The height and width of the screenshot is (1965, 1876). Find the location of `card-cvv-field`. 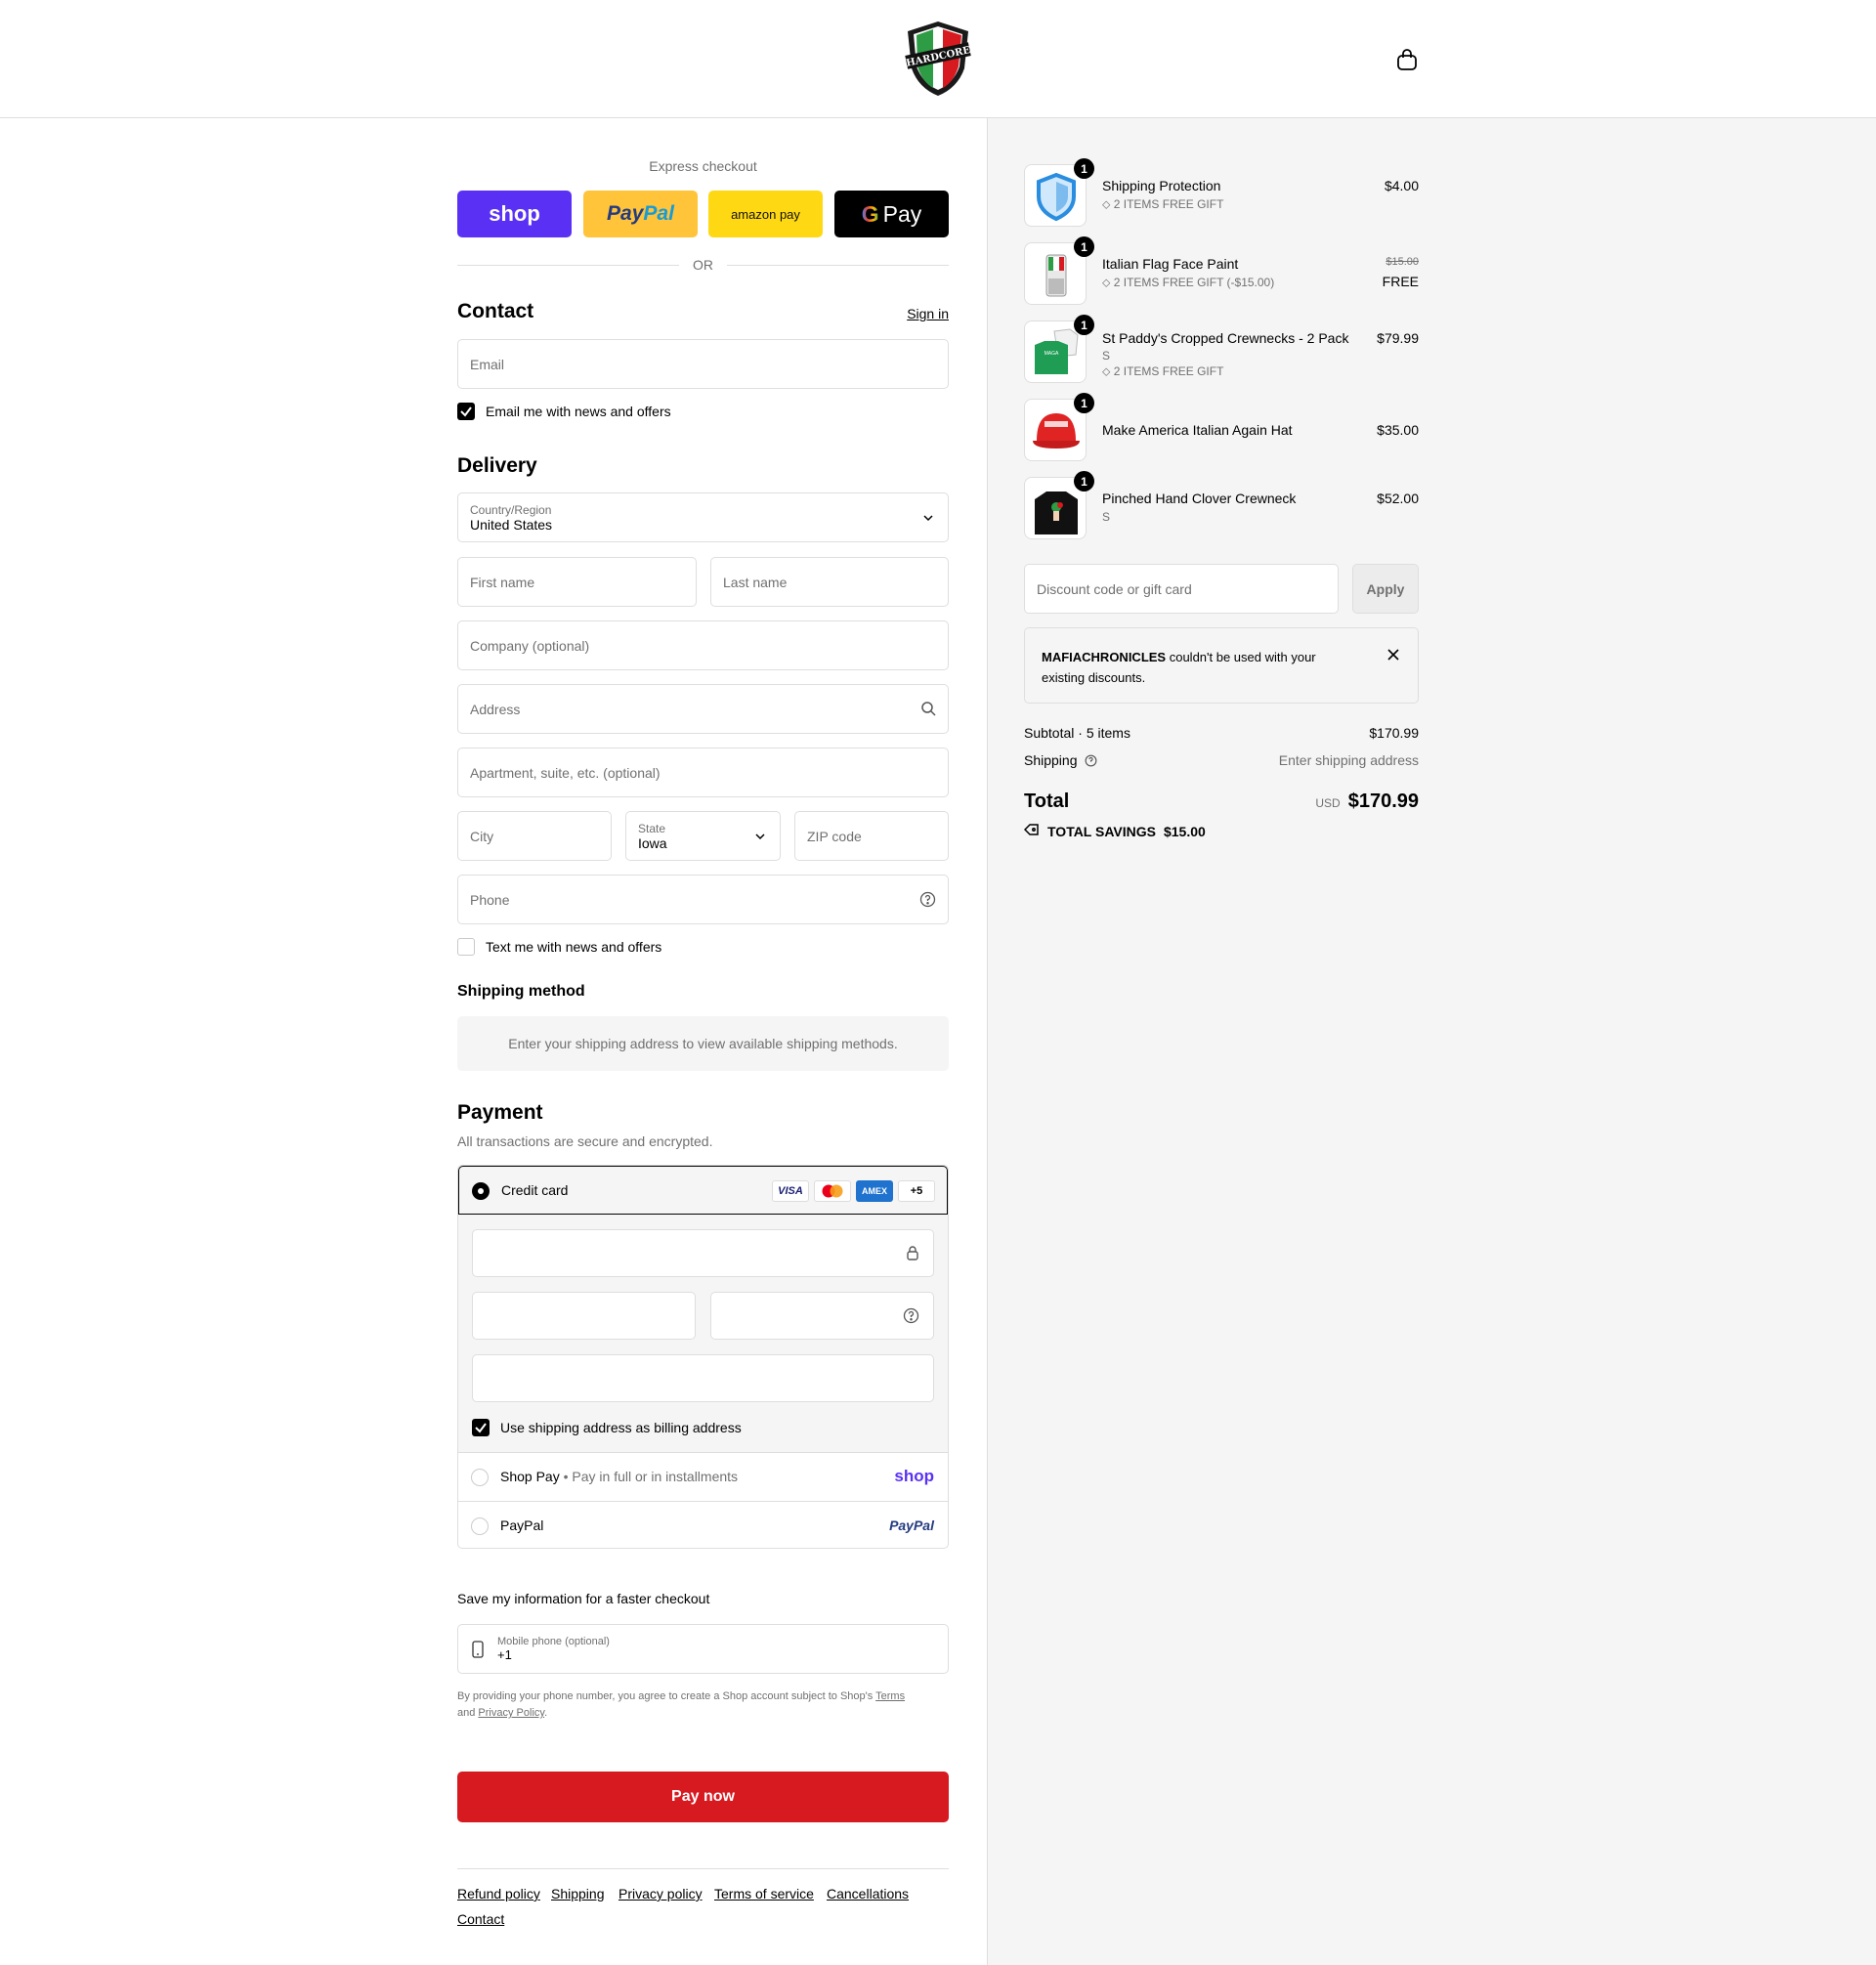

card-cvv-field is located at coordinates (822, 1316).